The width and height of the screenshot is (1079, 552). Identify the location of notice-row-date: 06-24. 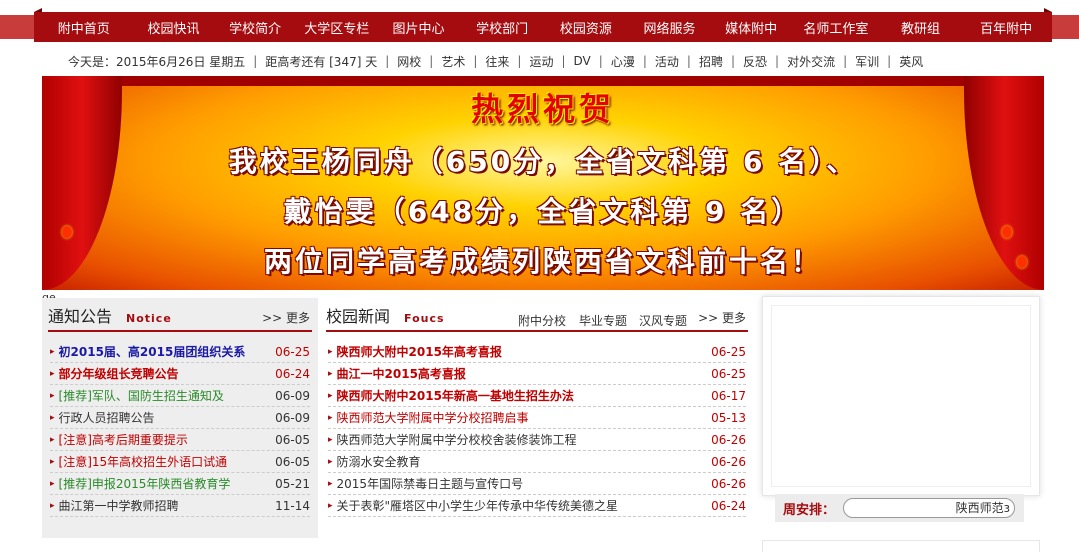
(292, 373).